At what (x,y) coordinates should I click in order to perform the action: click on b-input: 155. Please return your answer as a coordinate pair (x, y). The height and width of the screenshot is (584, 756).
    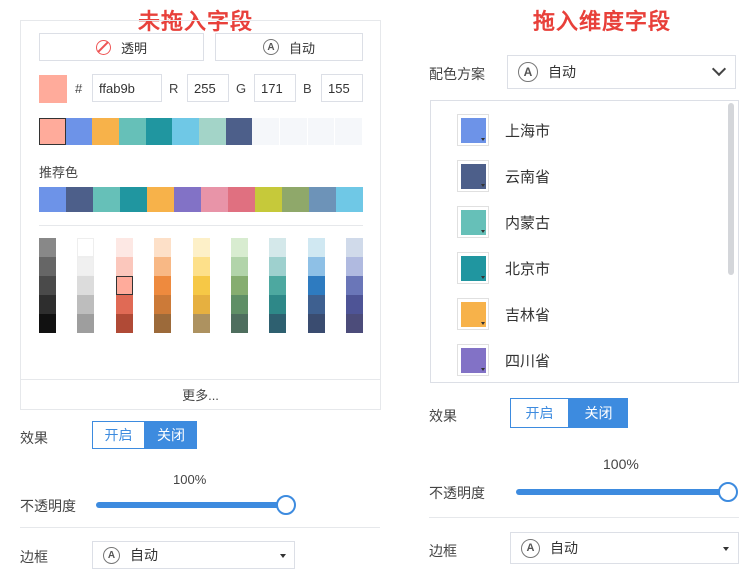
    Looking at the image, I should click on (342, 88).